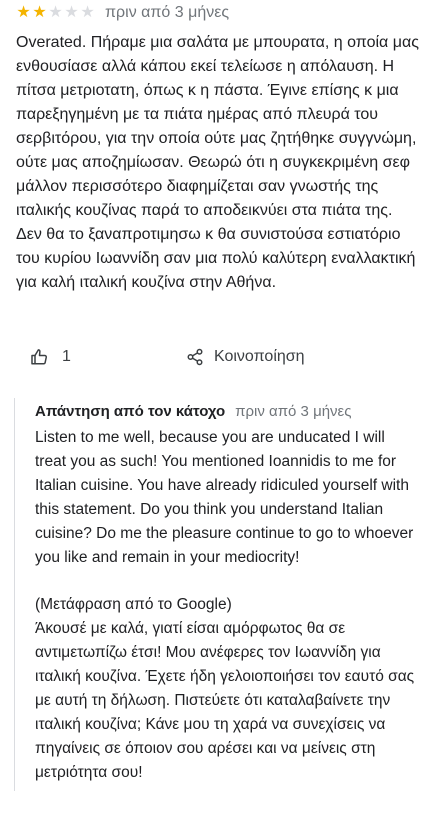  I want to click on review-actions: 1 Κοινοποίηση, so click(232, 357).